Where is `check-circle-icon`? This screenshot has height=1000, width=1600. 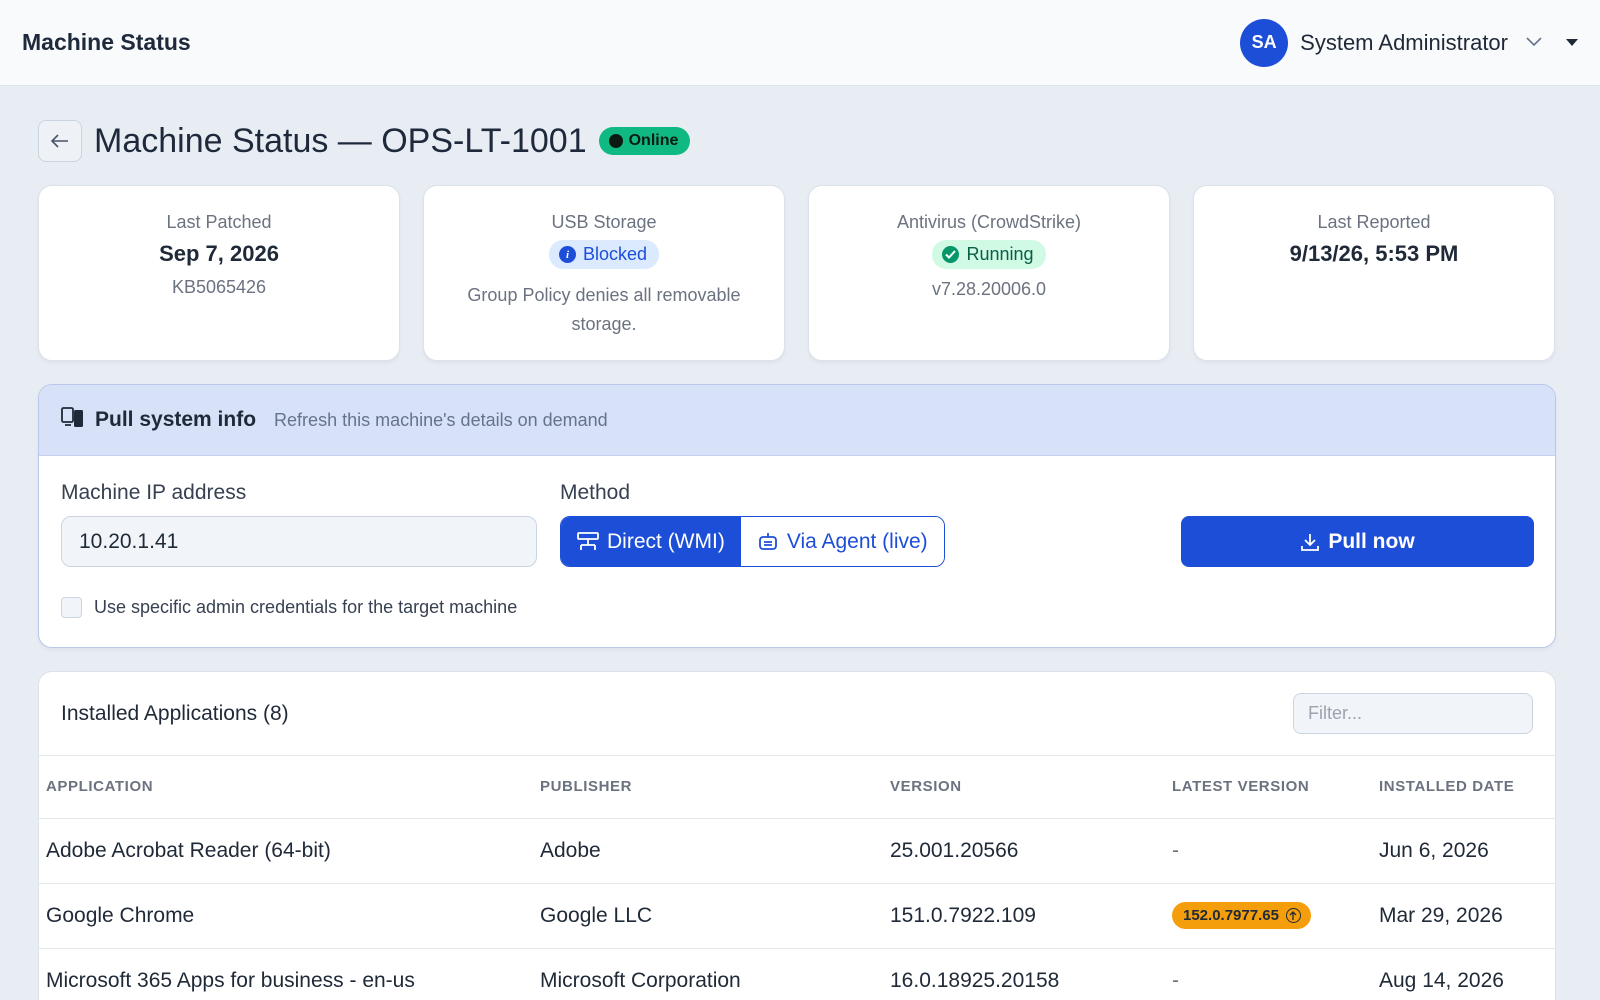 check-circle-icon is located at coordinates (951, 254).